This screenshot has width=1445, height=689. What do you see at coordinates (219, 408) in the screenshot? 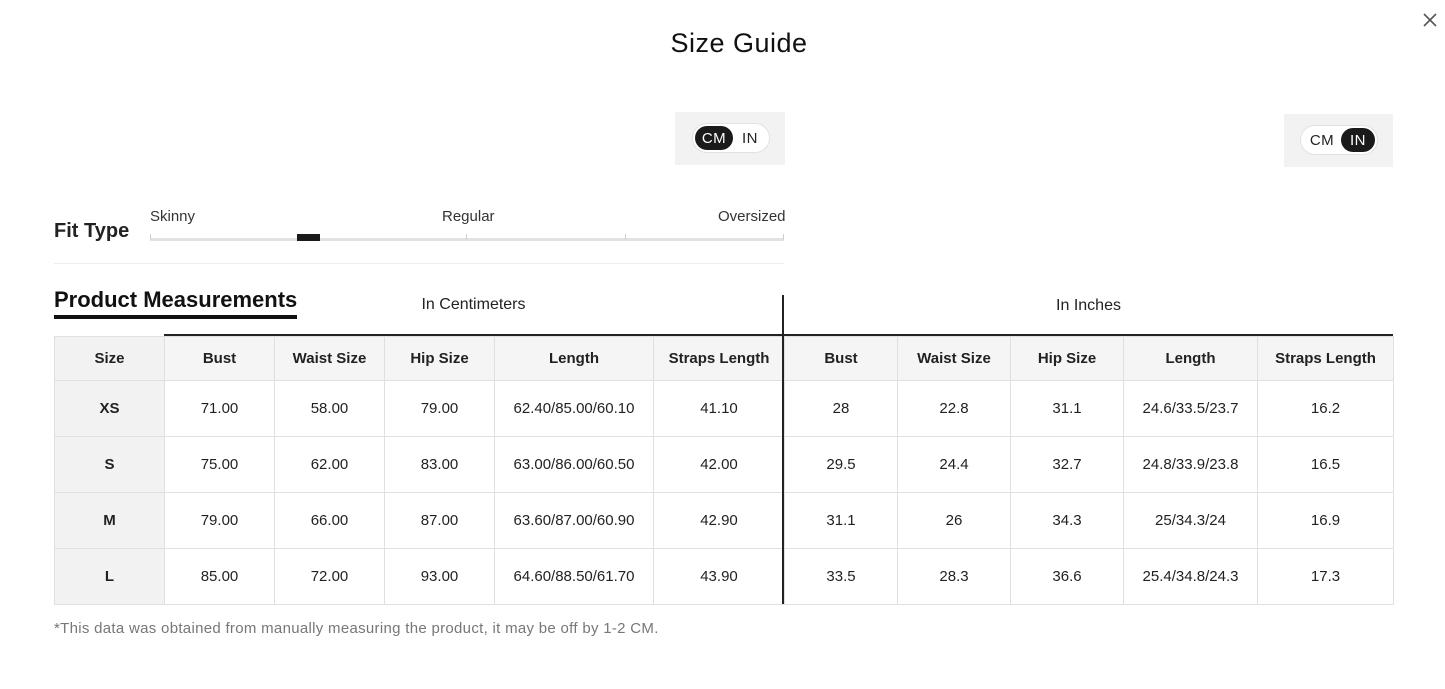
I see `table-cell: 71.00` at bounding box center [219, 408].